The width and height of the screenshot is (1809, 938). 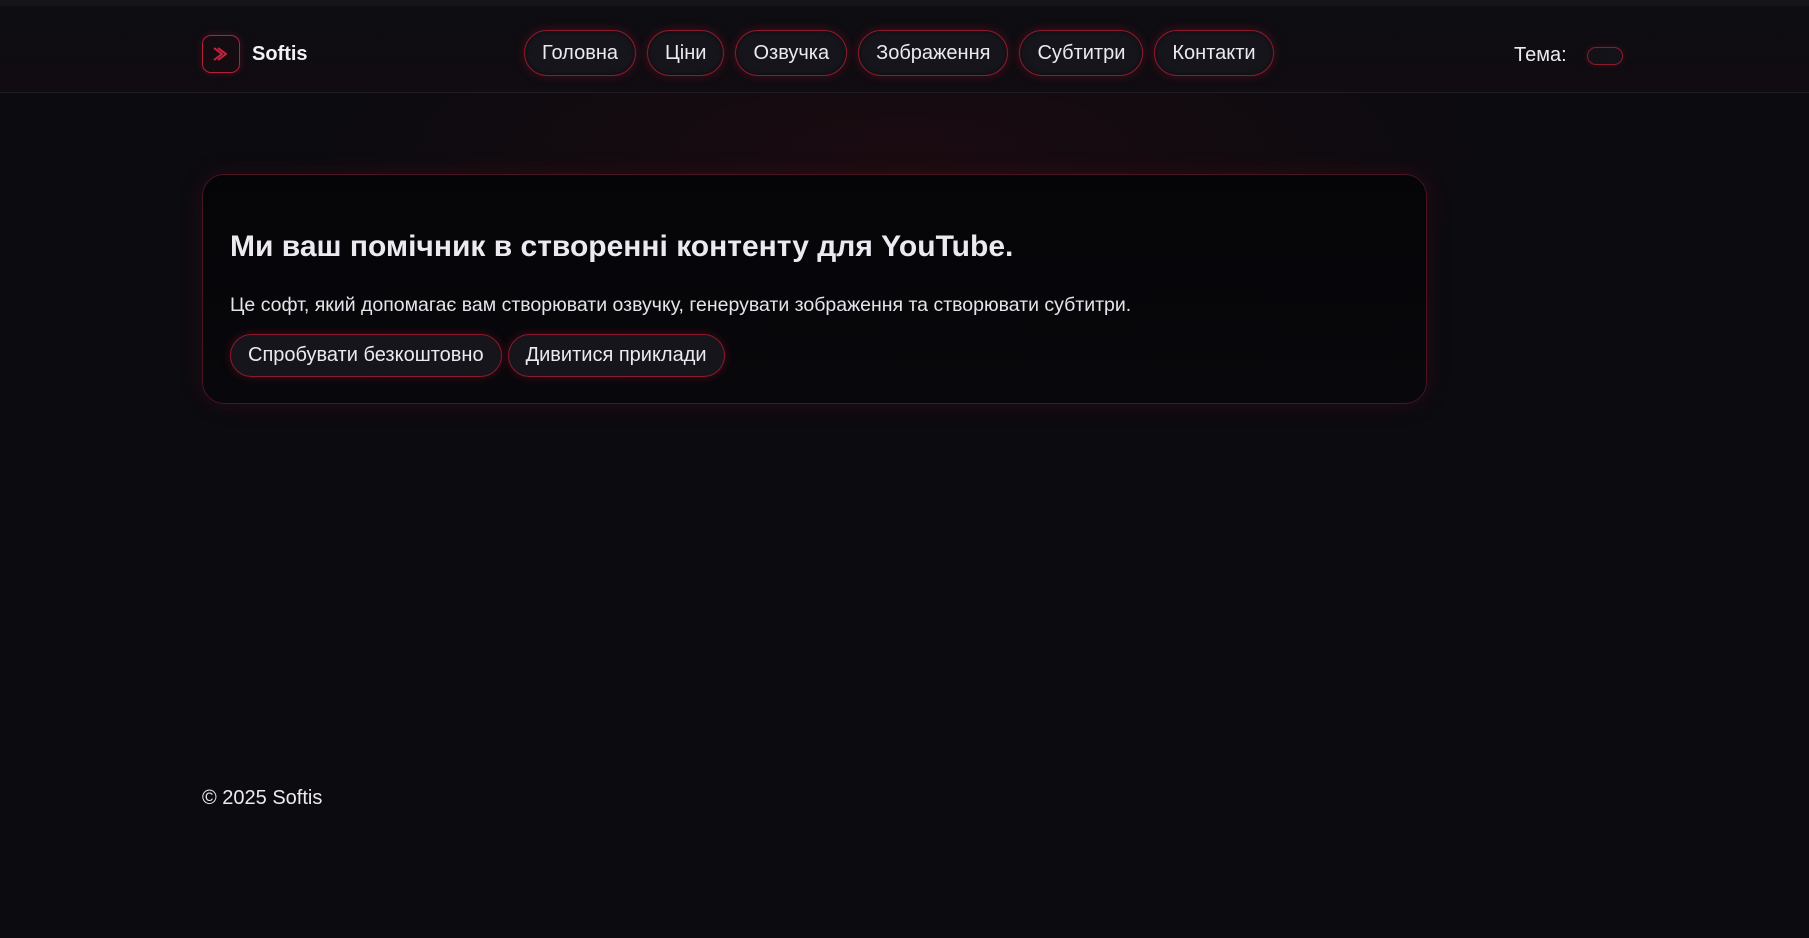 What do you see at coordinates (1081, 53) in the screenshot?
I see `nav-item-subtitles: Субтитри` at bounding box center [1081, 53].